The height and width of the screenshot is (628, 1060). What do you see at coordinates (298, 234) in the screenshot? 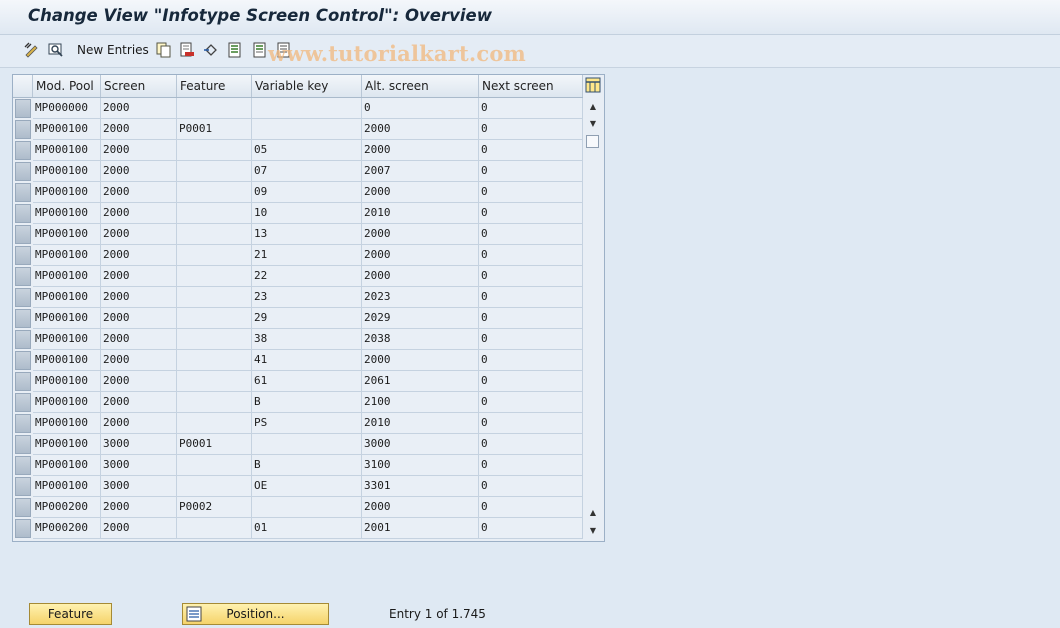
I see `table-row: MP000100 2000 13 2000 0` at bounding box center [298, 234].